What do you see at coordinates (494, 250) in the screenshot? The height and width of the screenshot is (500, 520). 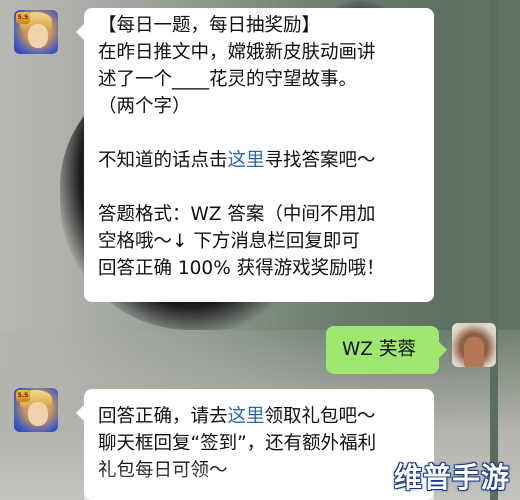 I see `background-pole` at bounding box center [494, 250].